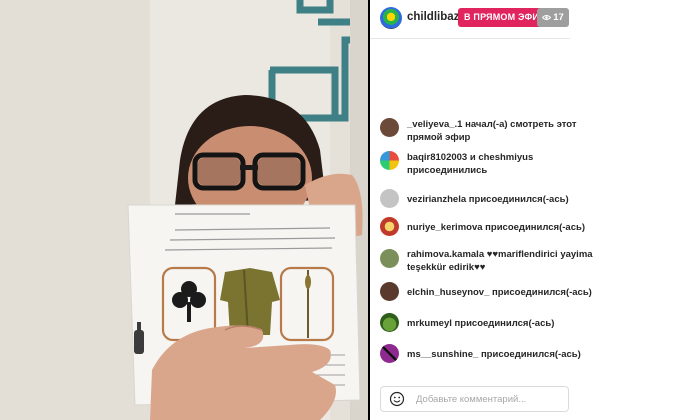 The height and width of the screenshot is (420, 700). What do you see at coordinates (490, 399) in the screenshot?
I see `comment-input` at bounding box center [490, 399].